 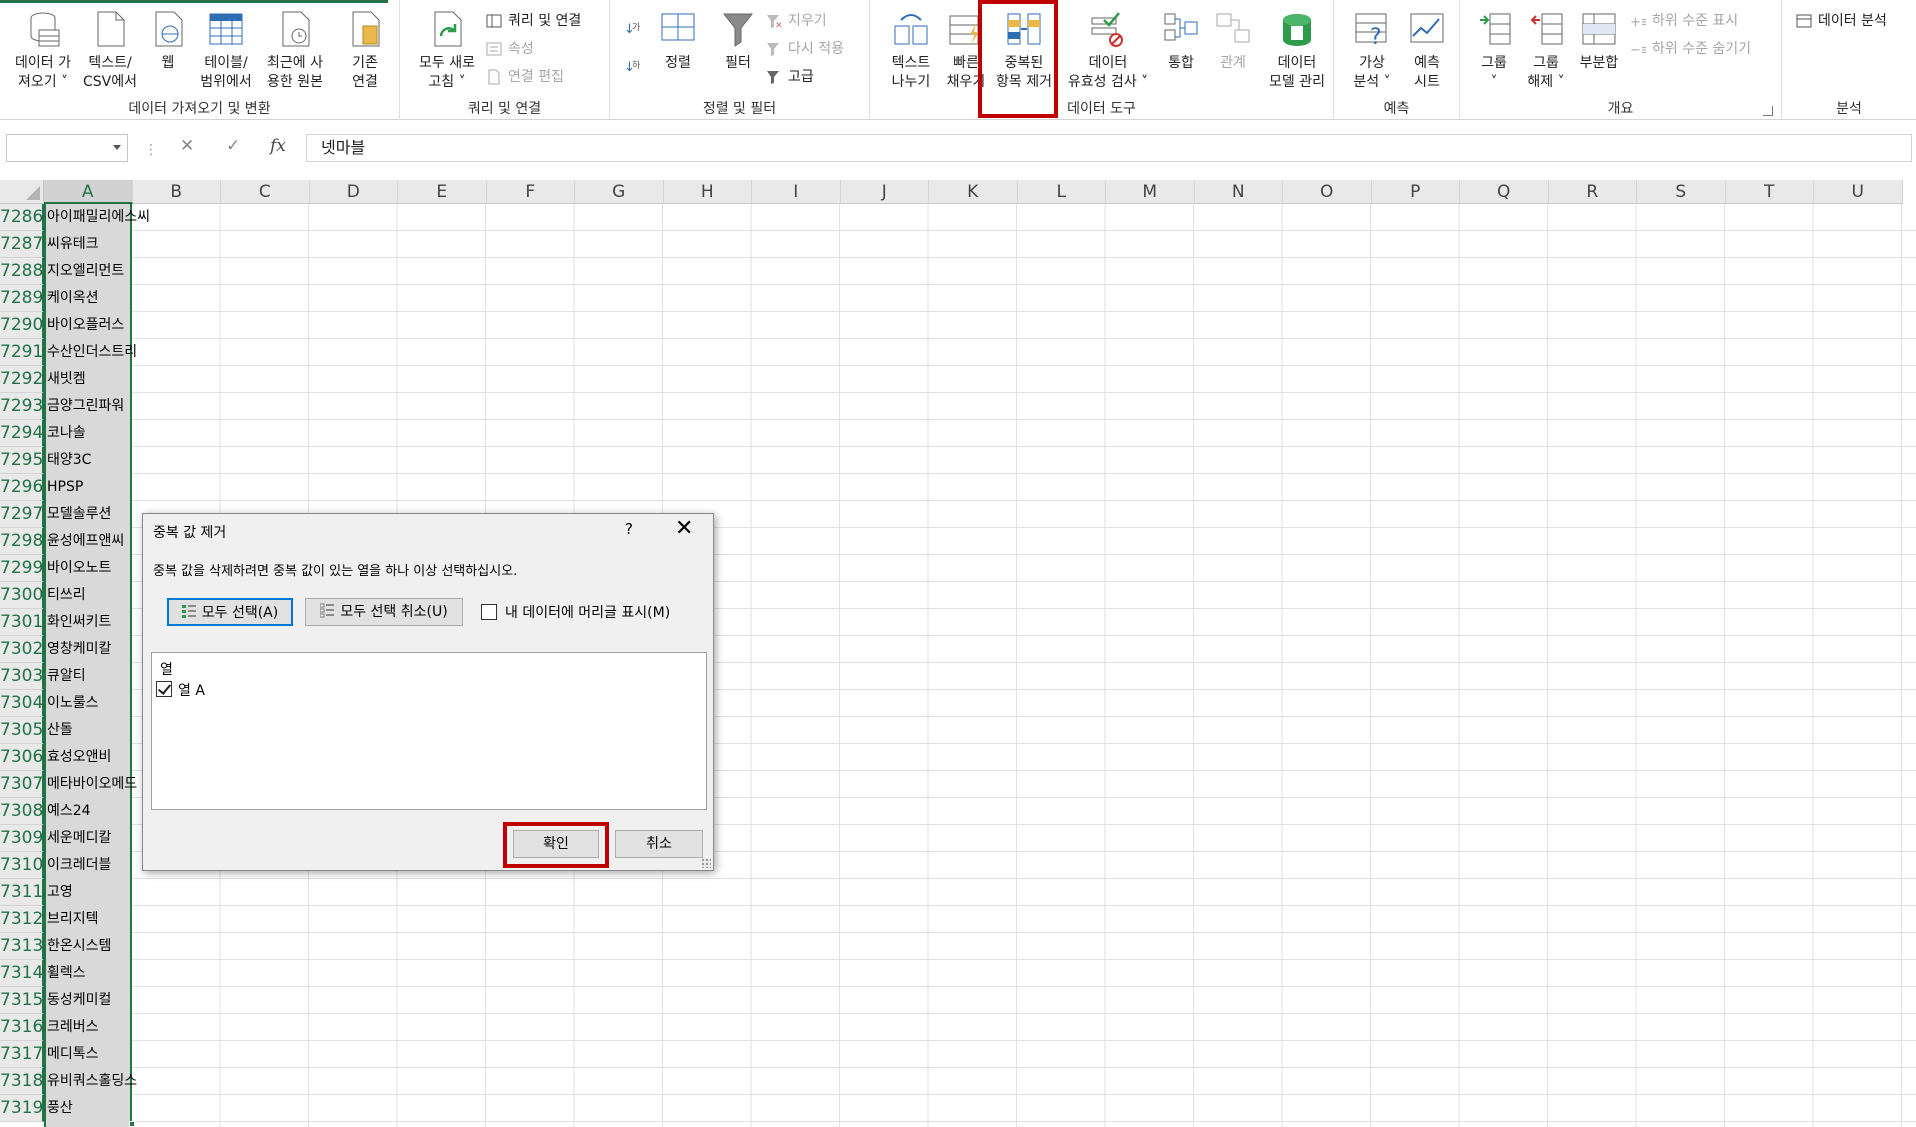 I want to click on insert-function-icon: fx, so click(x=278, y=146).